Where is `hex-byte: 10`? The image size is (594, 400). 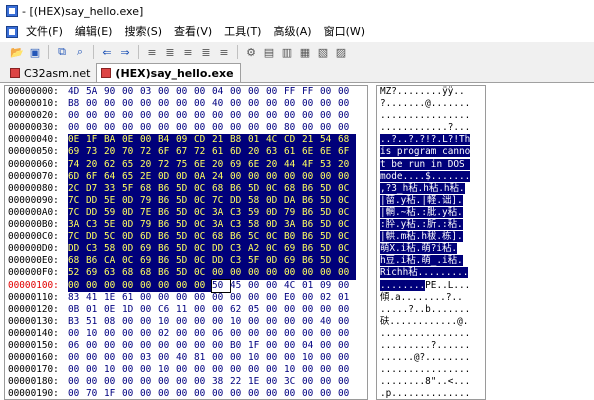
hex-byte: 10 is located at coordinates (95, 334).